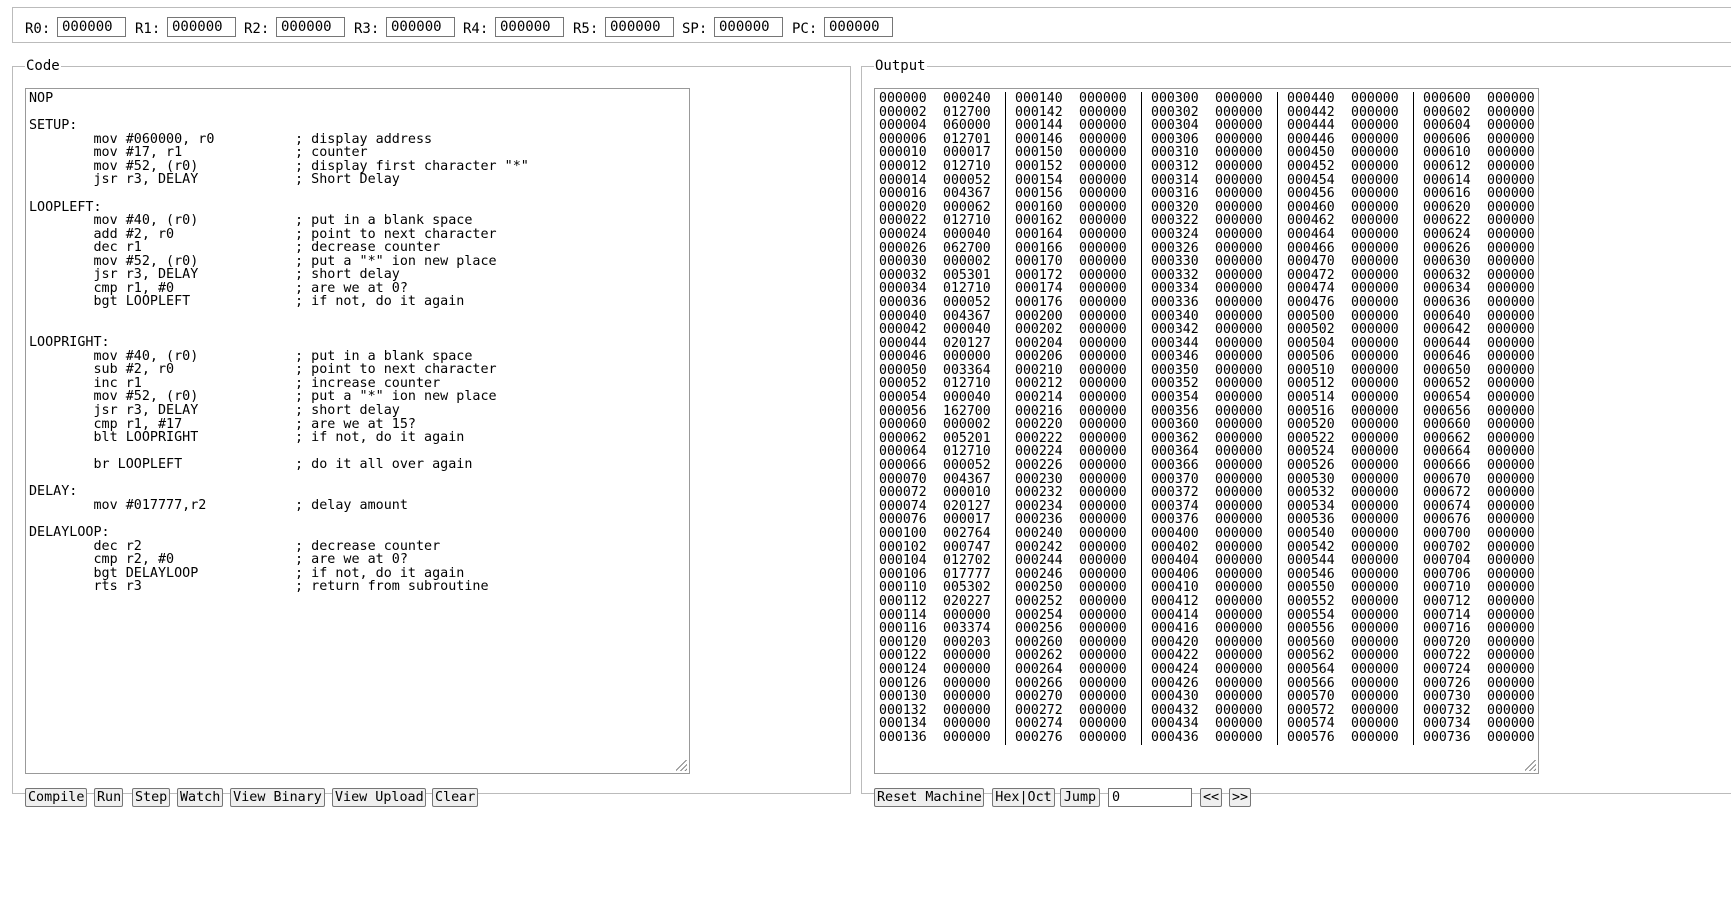  I want to click on memory-address: 000654, so click(1447, 398).